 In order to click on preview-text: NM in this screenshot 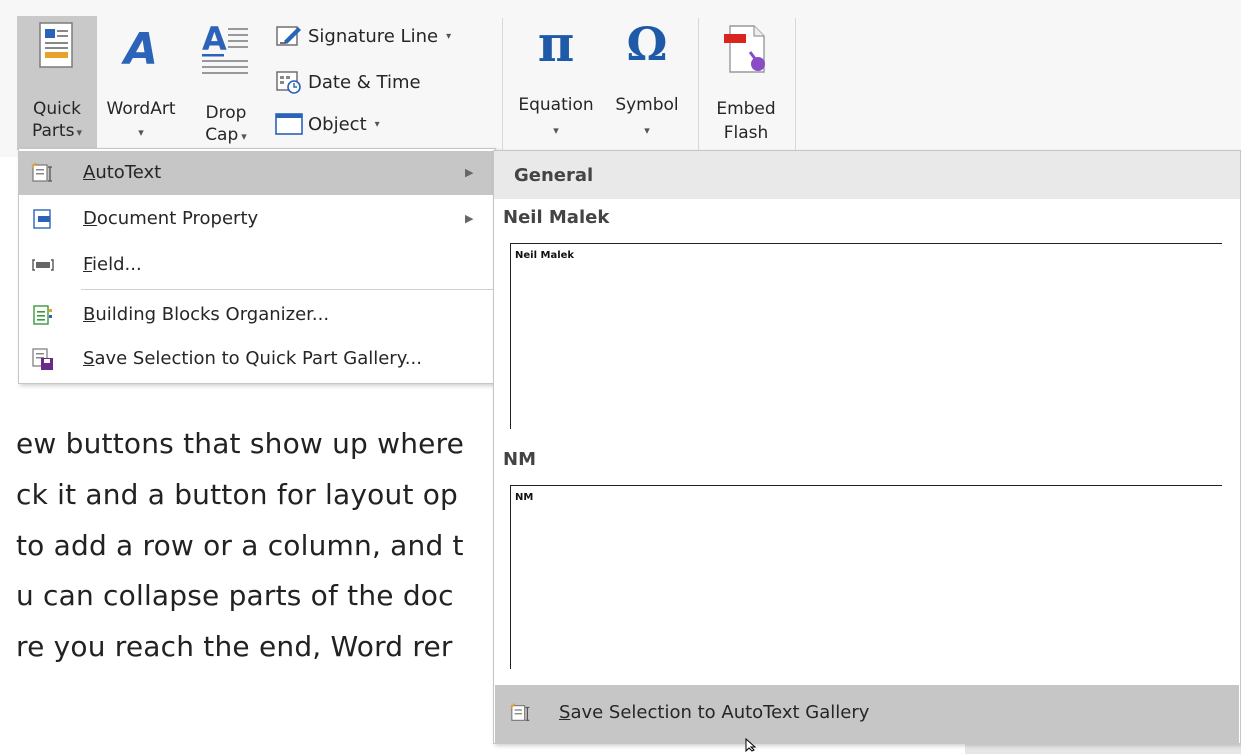, I will do `click(524, 497)`.